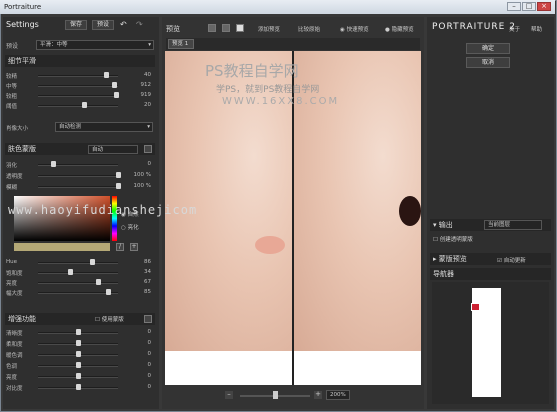  I want to click on save-button: 保存, so click(76, 25).